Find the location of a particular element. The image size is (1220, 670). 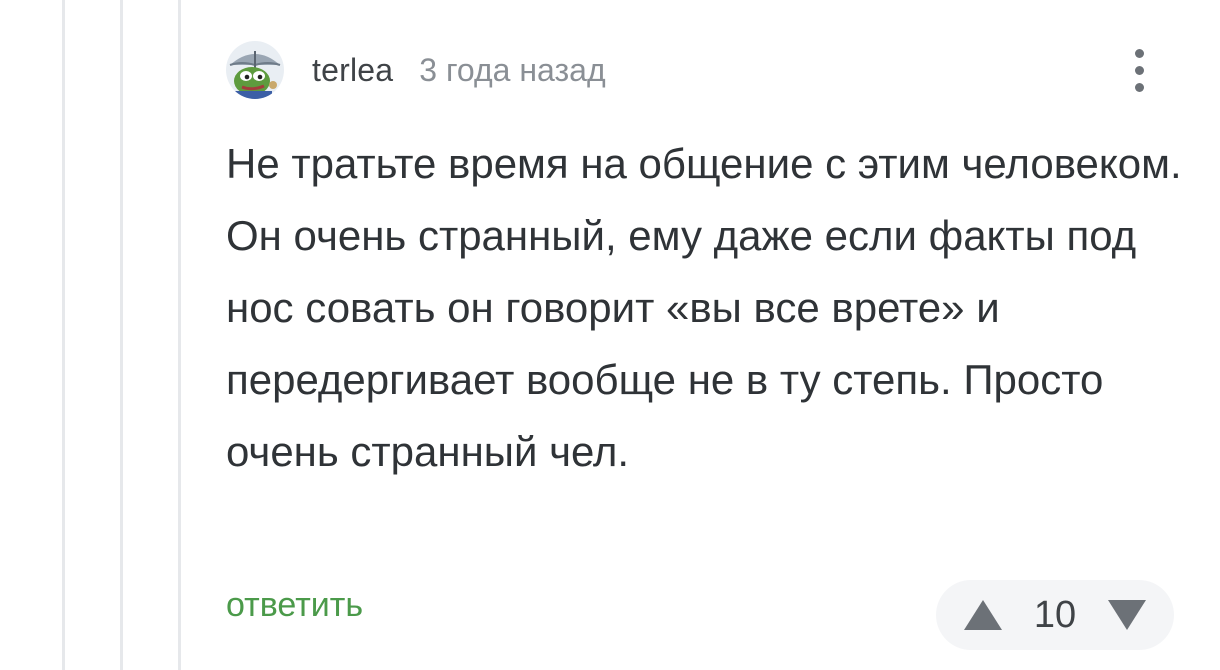

avatar is located at coordinates (255, 70).